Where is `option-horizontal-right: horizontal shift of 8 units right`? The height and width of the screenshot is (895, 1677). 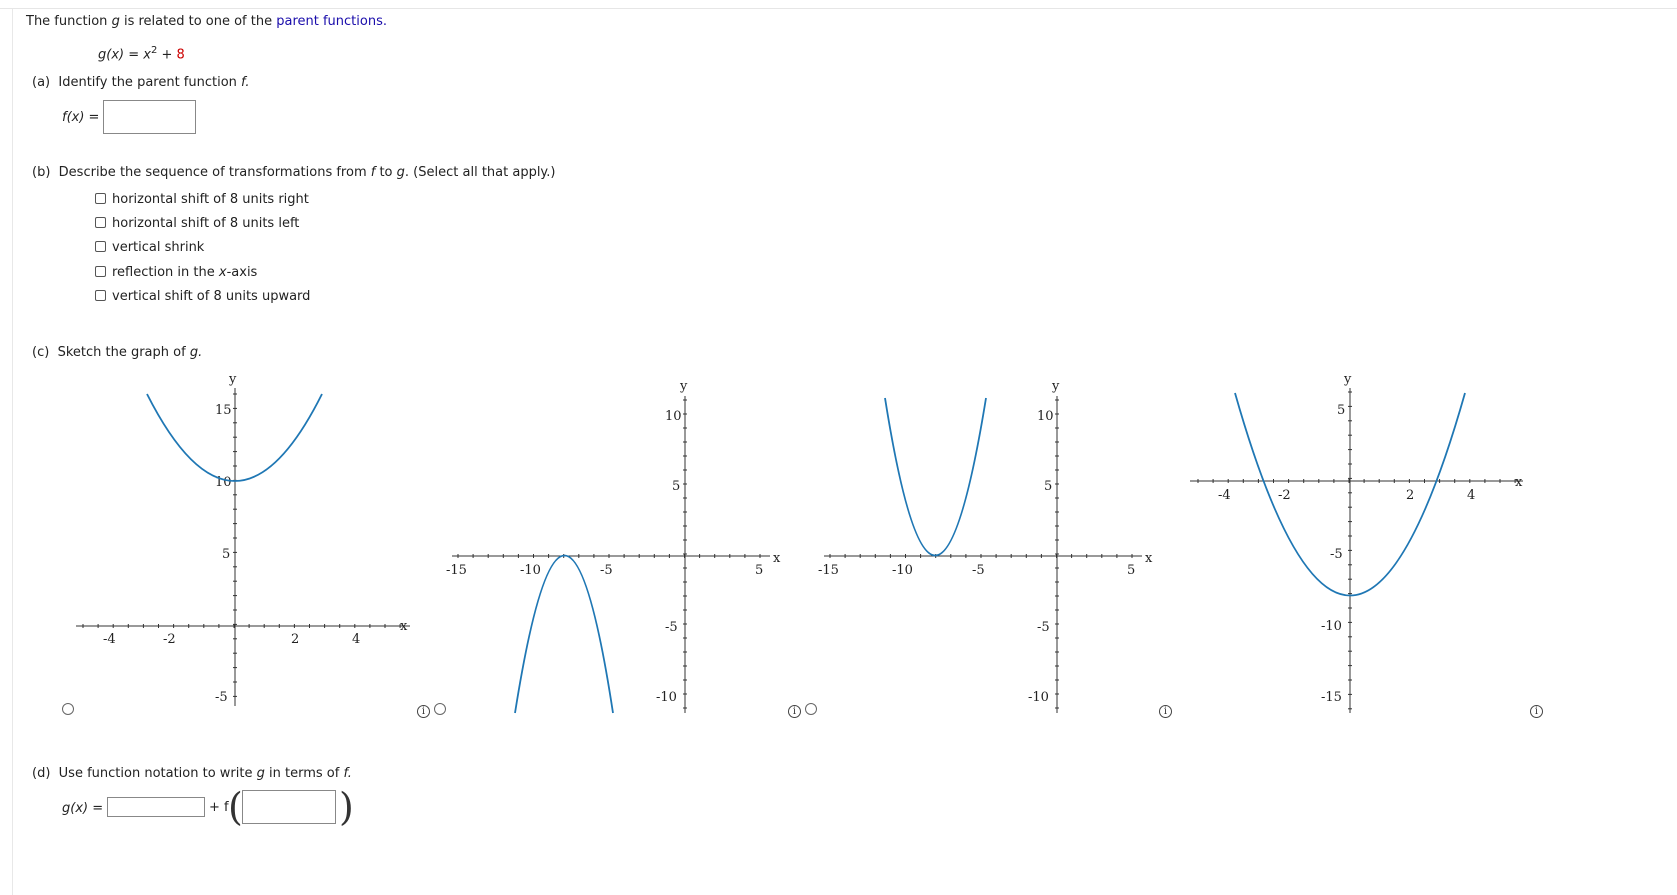
option-horizontal-right: horizontal shift of 8 units right is located at coordinates (202, 199).